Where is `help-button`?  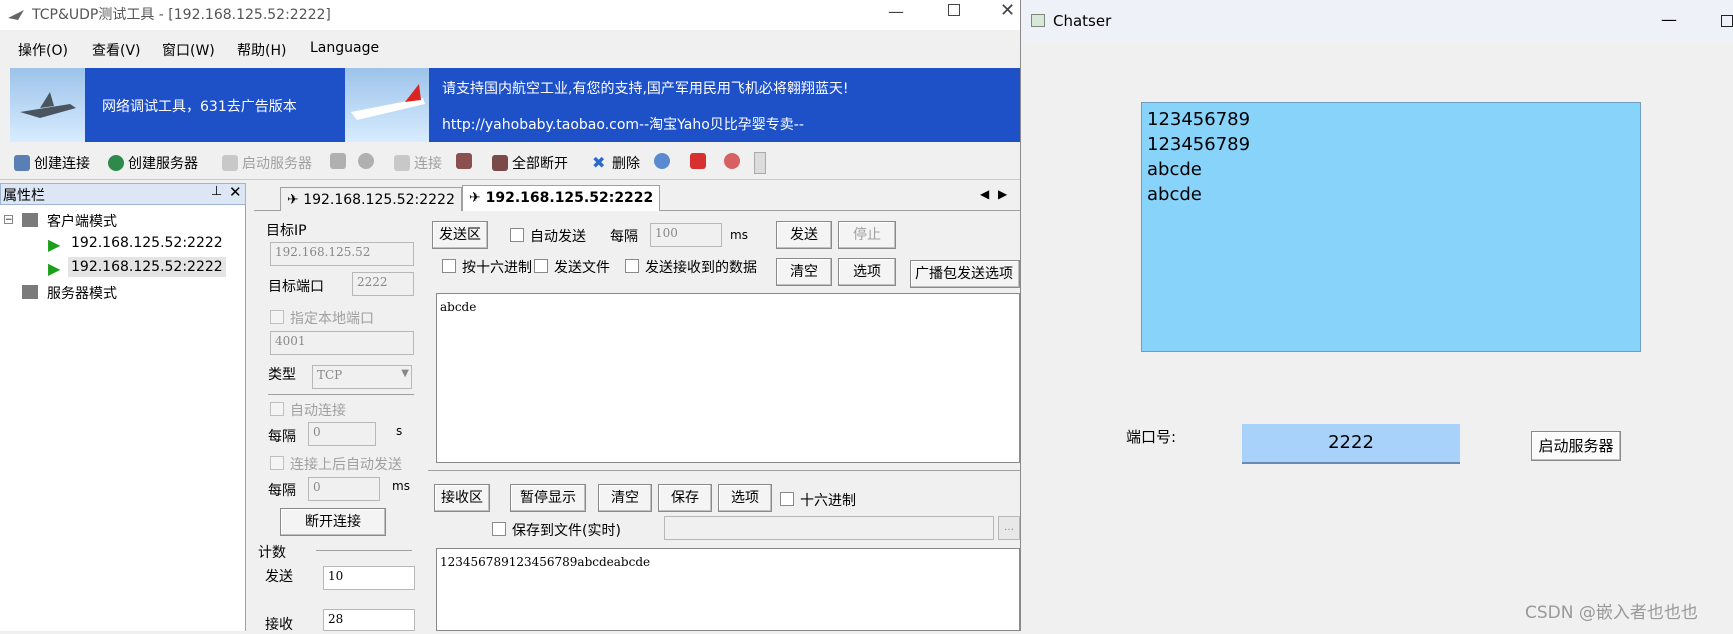 help-button is located at coordinates (732, 161).